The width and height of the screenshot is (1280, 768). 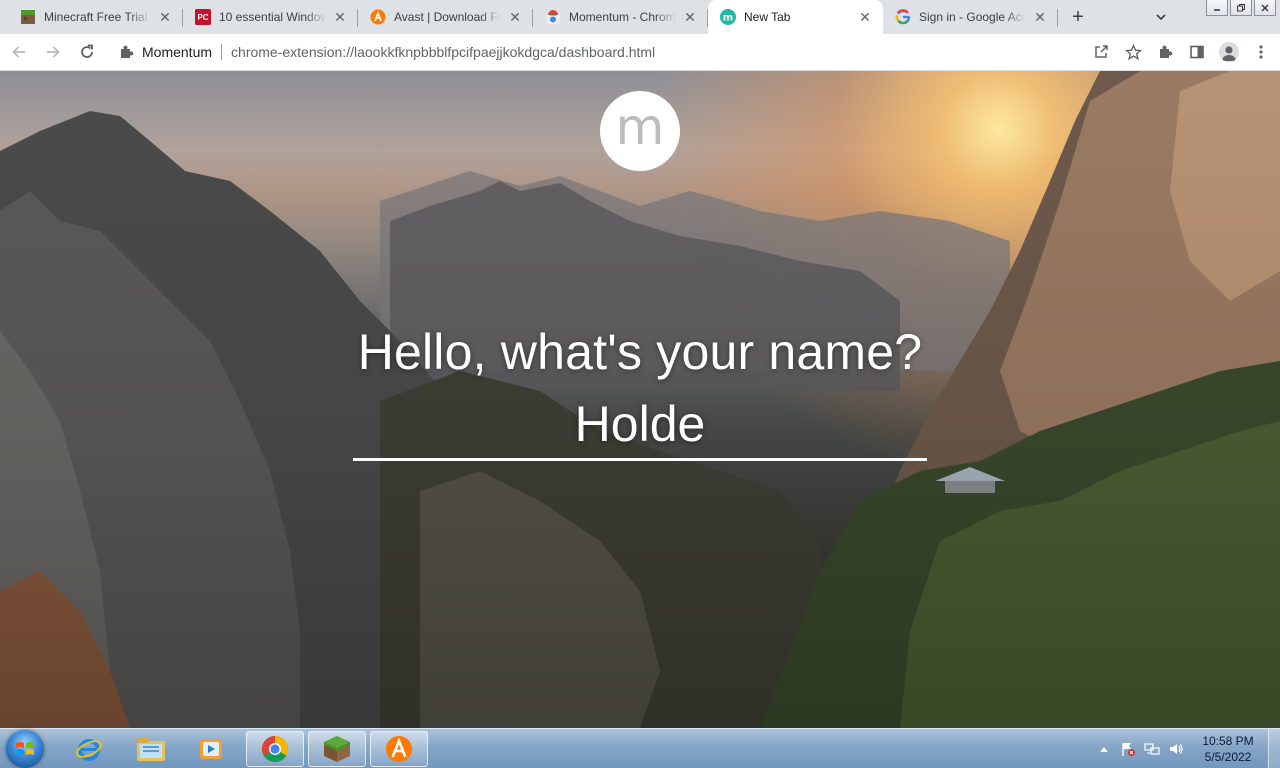 What do you see at coordinates (795, 17) in the screenshot?
I see `tab-new-tab: m New Tab ✕` at bounding box center [795, 17].